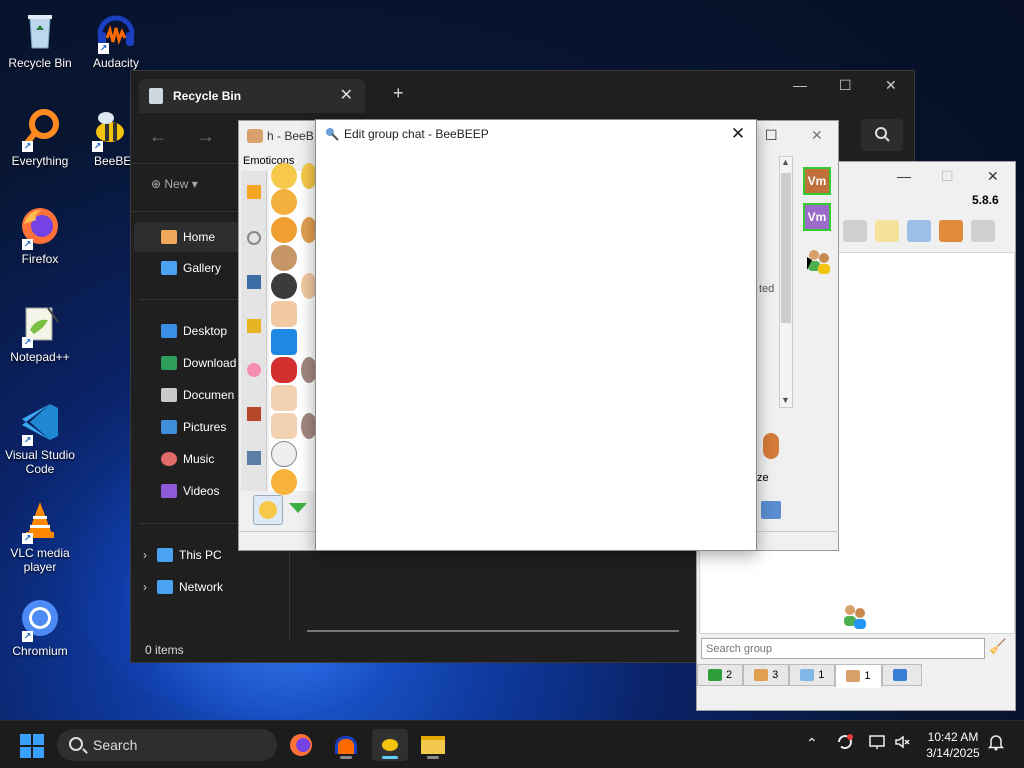  Describe the element at coordinates (398, 93) in the screenshot. I see `new-tab-plus-icon: +` at that location.